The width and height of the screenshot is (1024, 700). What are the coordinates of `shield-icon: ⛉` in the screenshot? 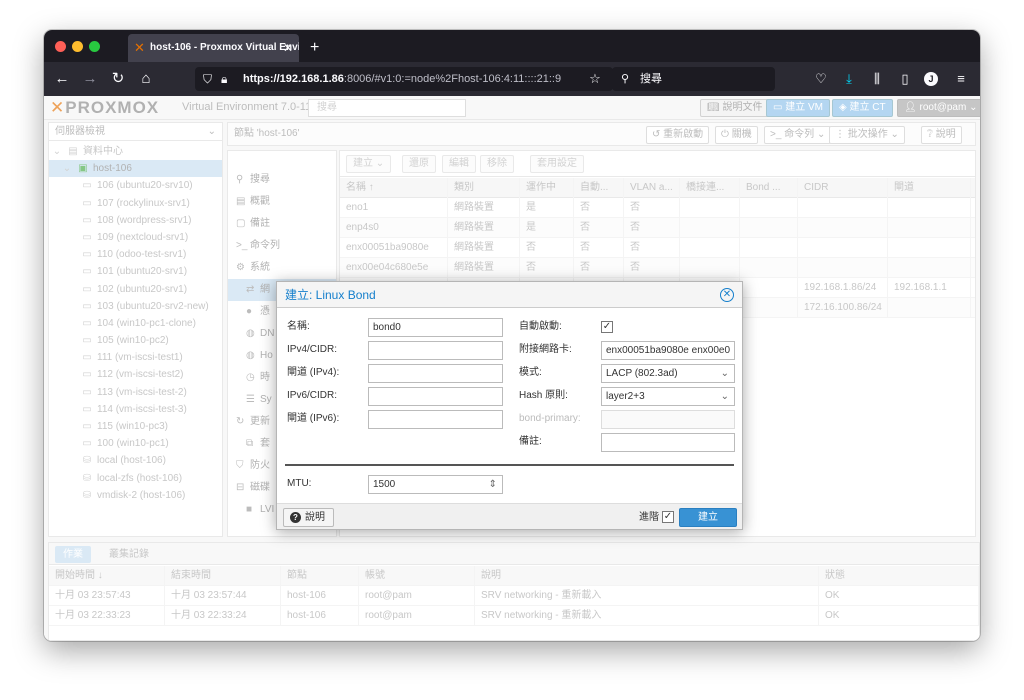 It's located at (207, 79).